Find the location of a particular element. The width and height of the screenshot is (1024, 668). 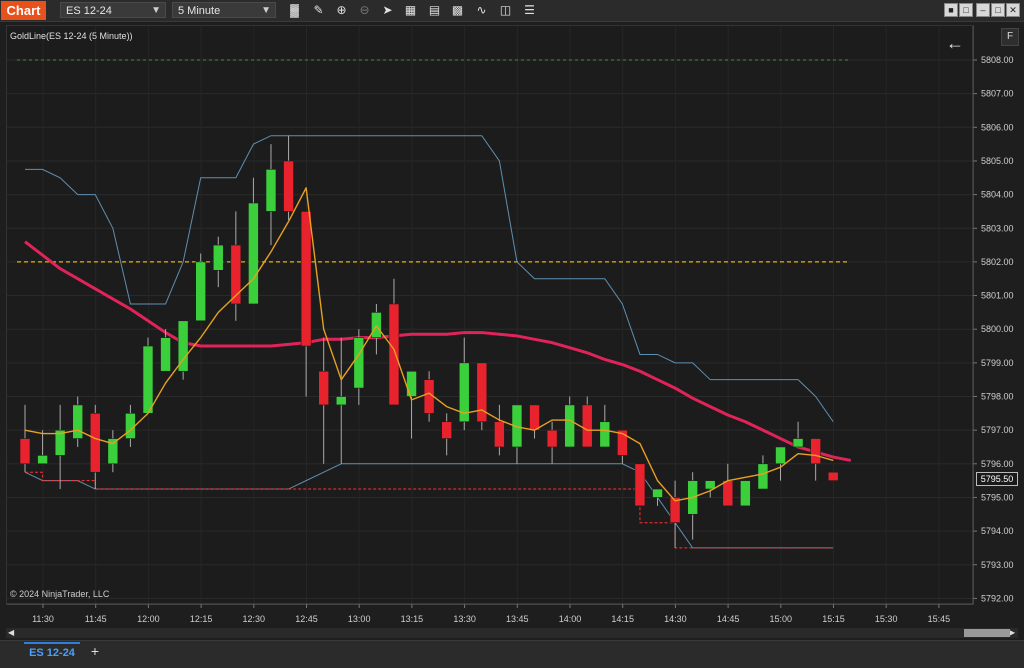

time-label: 14:00 is located at coordinates (570, 619).